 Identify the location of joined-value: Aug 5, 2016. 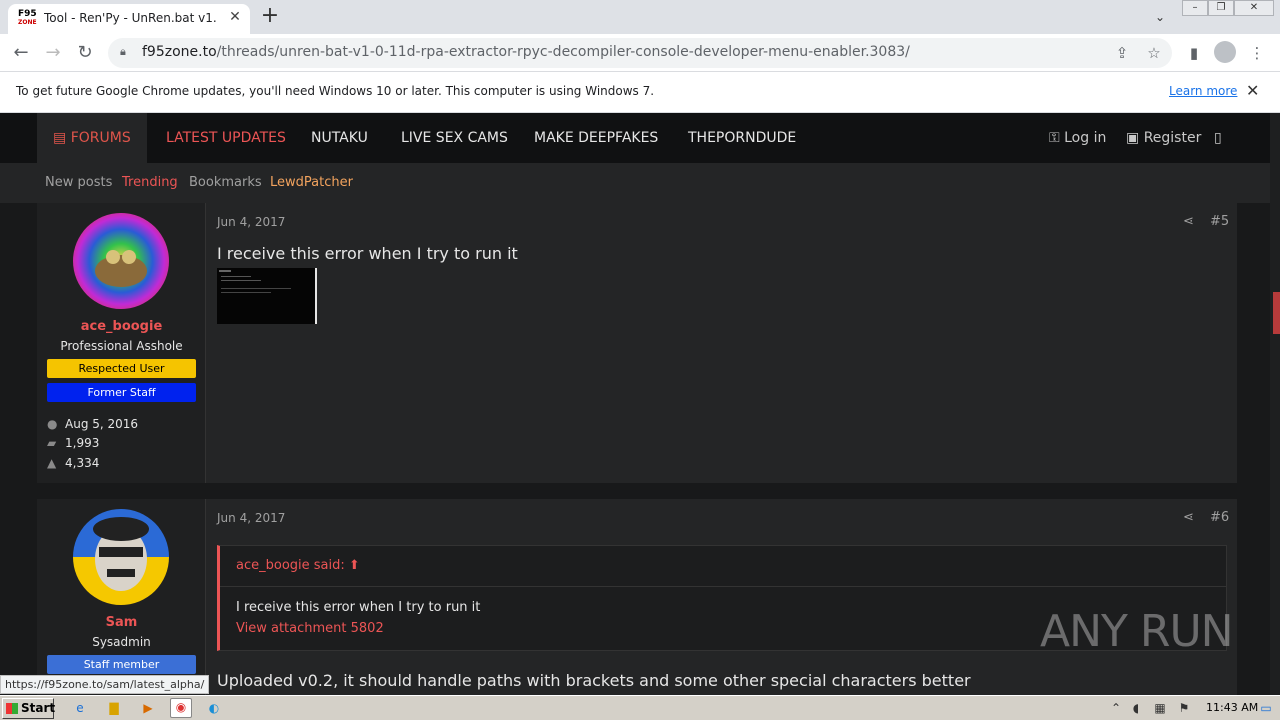
(102, 424).